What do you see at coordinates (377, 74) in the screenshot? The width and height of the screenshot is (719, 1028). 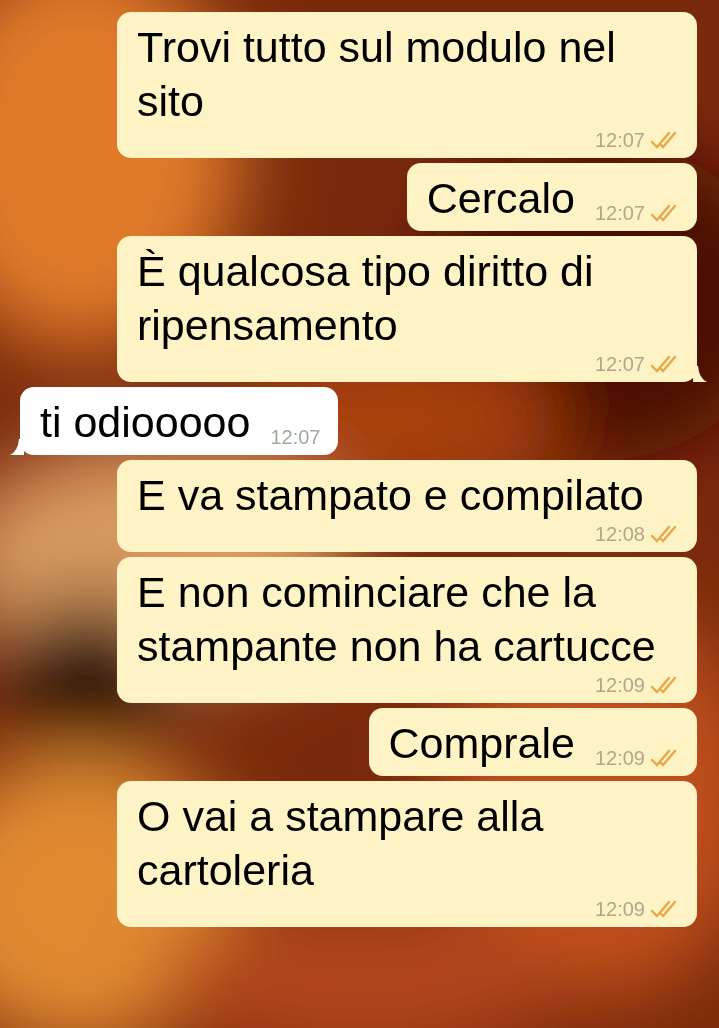 I see `message-text: Trovi tutto sul modulo nel sito` at bounding box center [377, 74].